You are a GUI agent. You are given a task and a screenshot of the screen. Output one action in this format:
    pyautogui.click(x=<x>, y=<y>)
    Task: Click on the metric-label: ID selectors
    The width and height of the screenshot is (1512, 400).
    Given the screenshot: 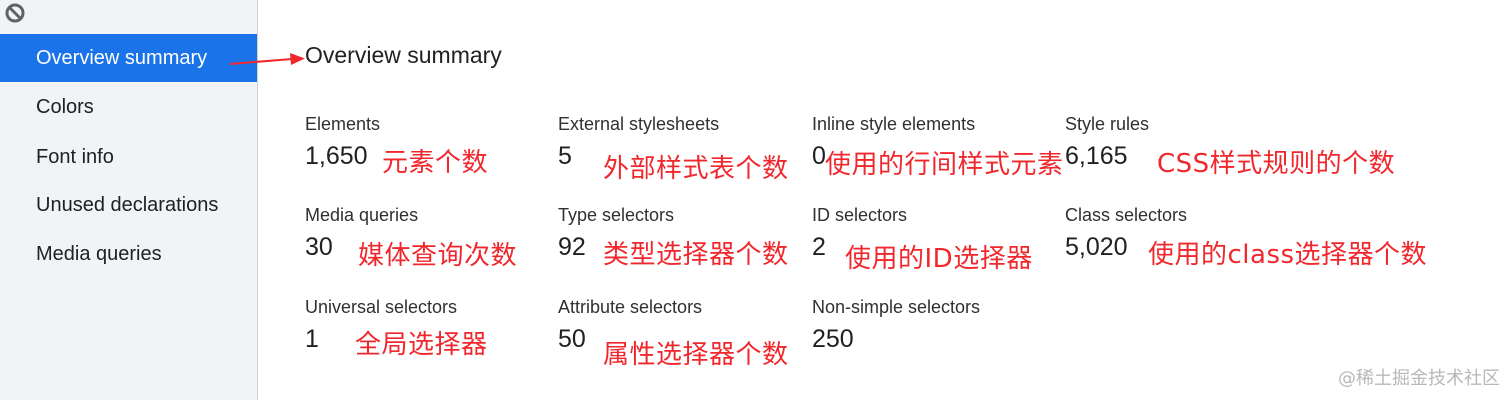 What is the action you would take?
    pyautogui.click(x=860, y=215)
    